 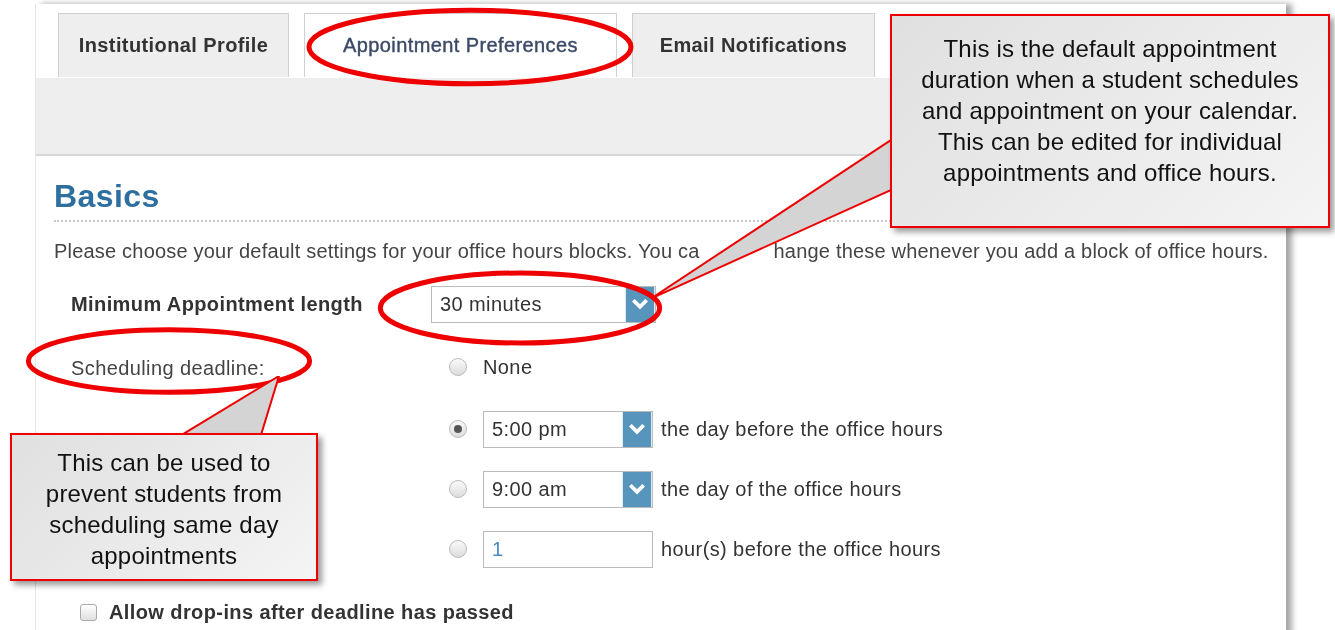 I want to click on number-field: 1, so click(x=568, y=549).